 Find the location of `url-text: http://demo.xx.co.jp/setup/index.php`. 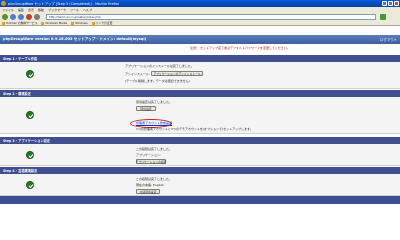

url-text: http://demo.xx.co.jp/setup/index.php is located at coordinates (75, 16).